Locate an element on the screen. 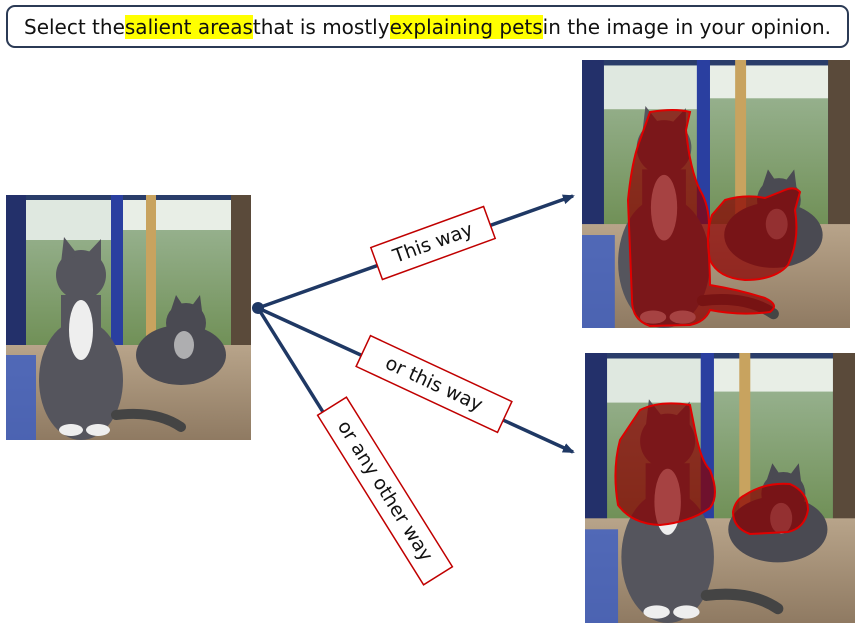 The height and width of the screenshot is (625, 857). label-or-any-other-way: or any other way is located at coordinates (385, 491).